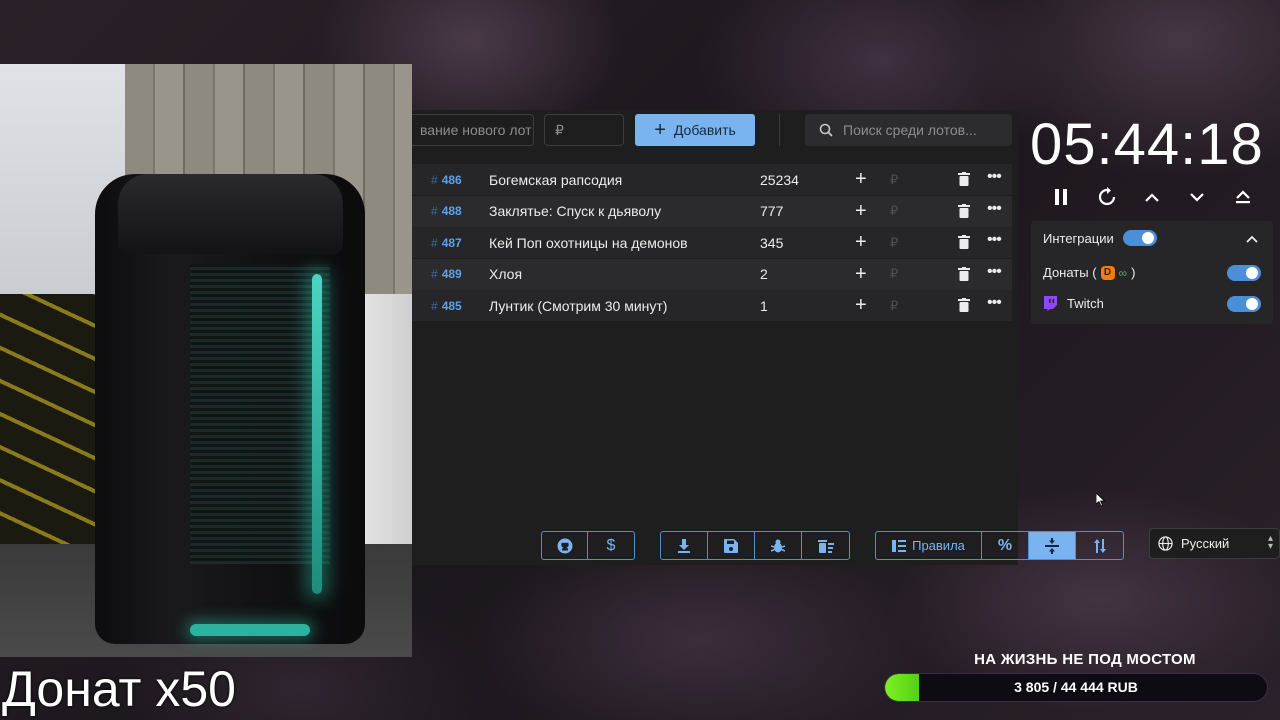  I want to click on donation-goal-bar: 3 805 / 44 444 RUB, so click(1076, 687).